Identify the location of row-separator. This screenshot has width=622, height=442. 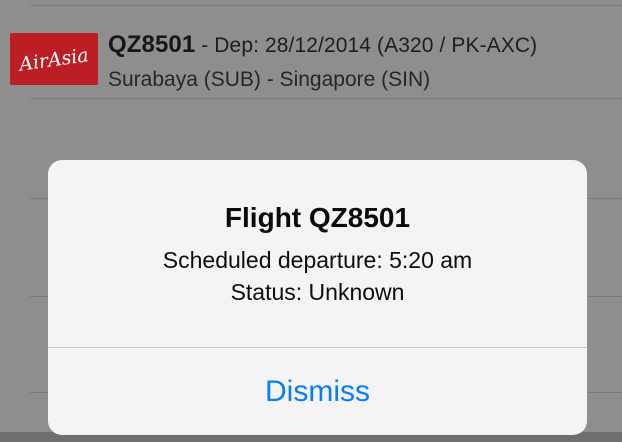
(326, 98).